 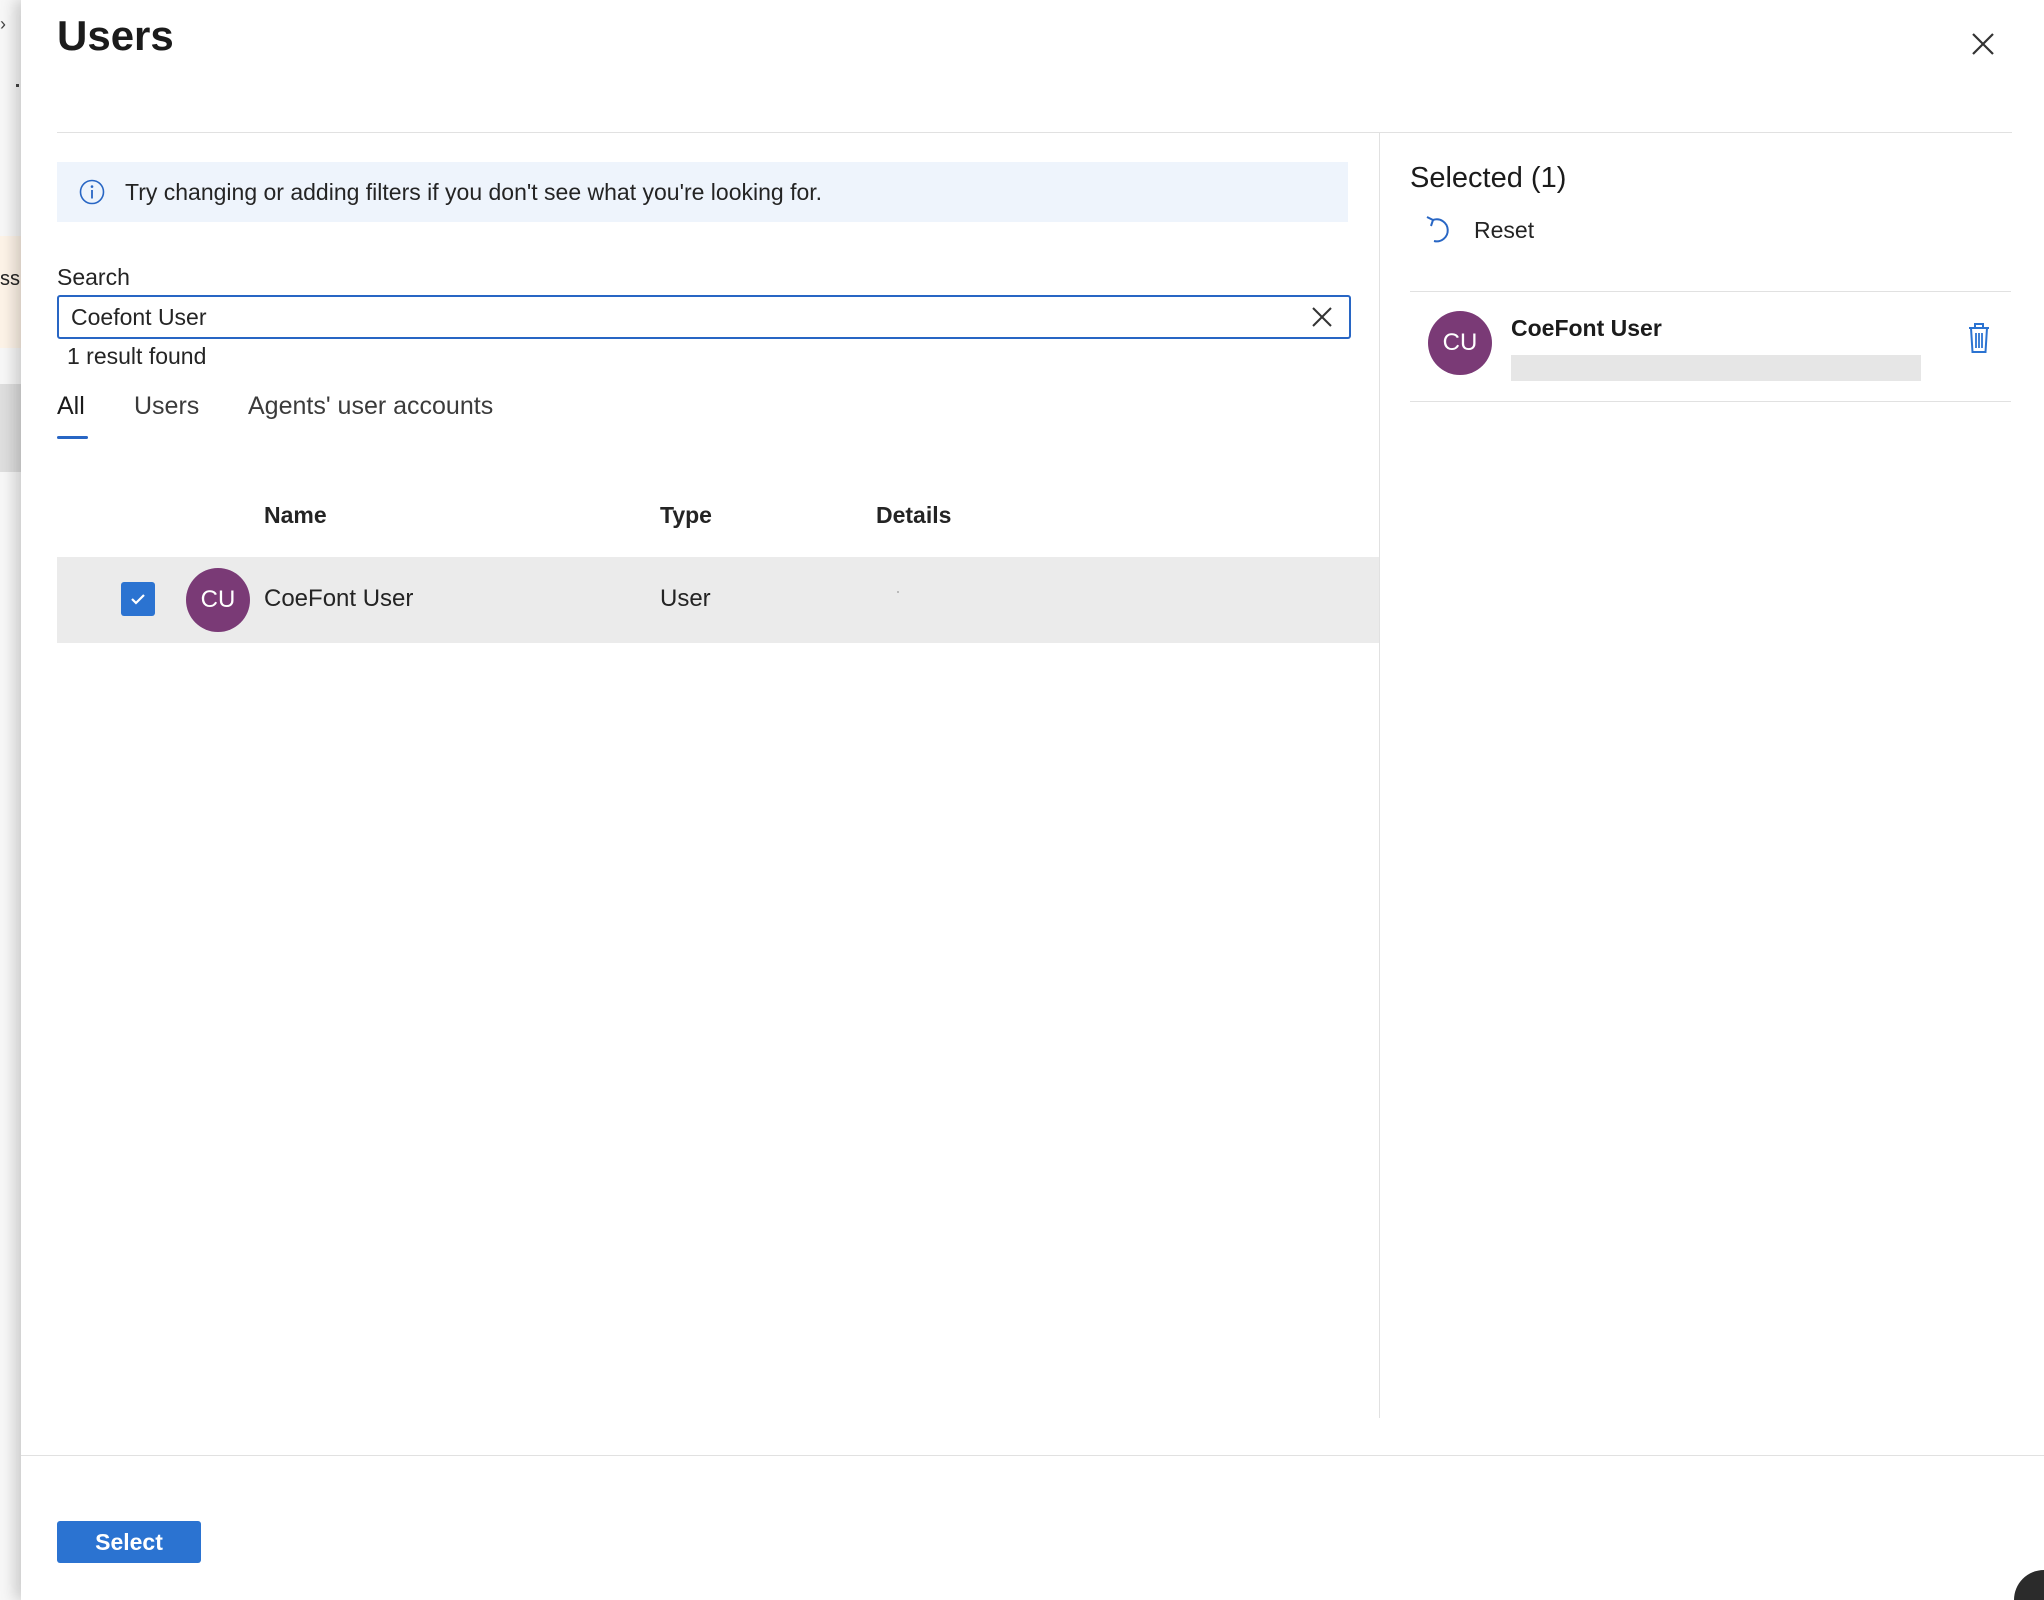 I want to click on tab-agents-user-accounts: Agents' user accounts, so click(x=370, y=406).